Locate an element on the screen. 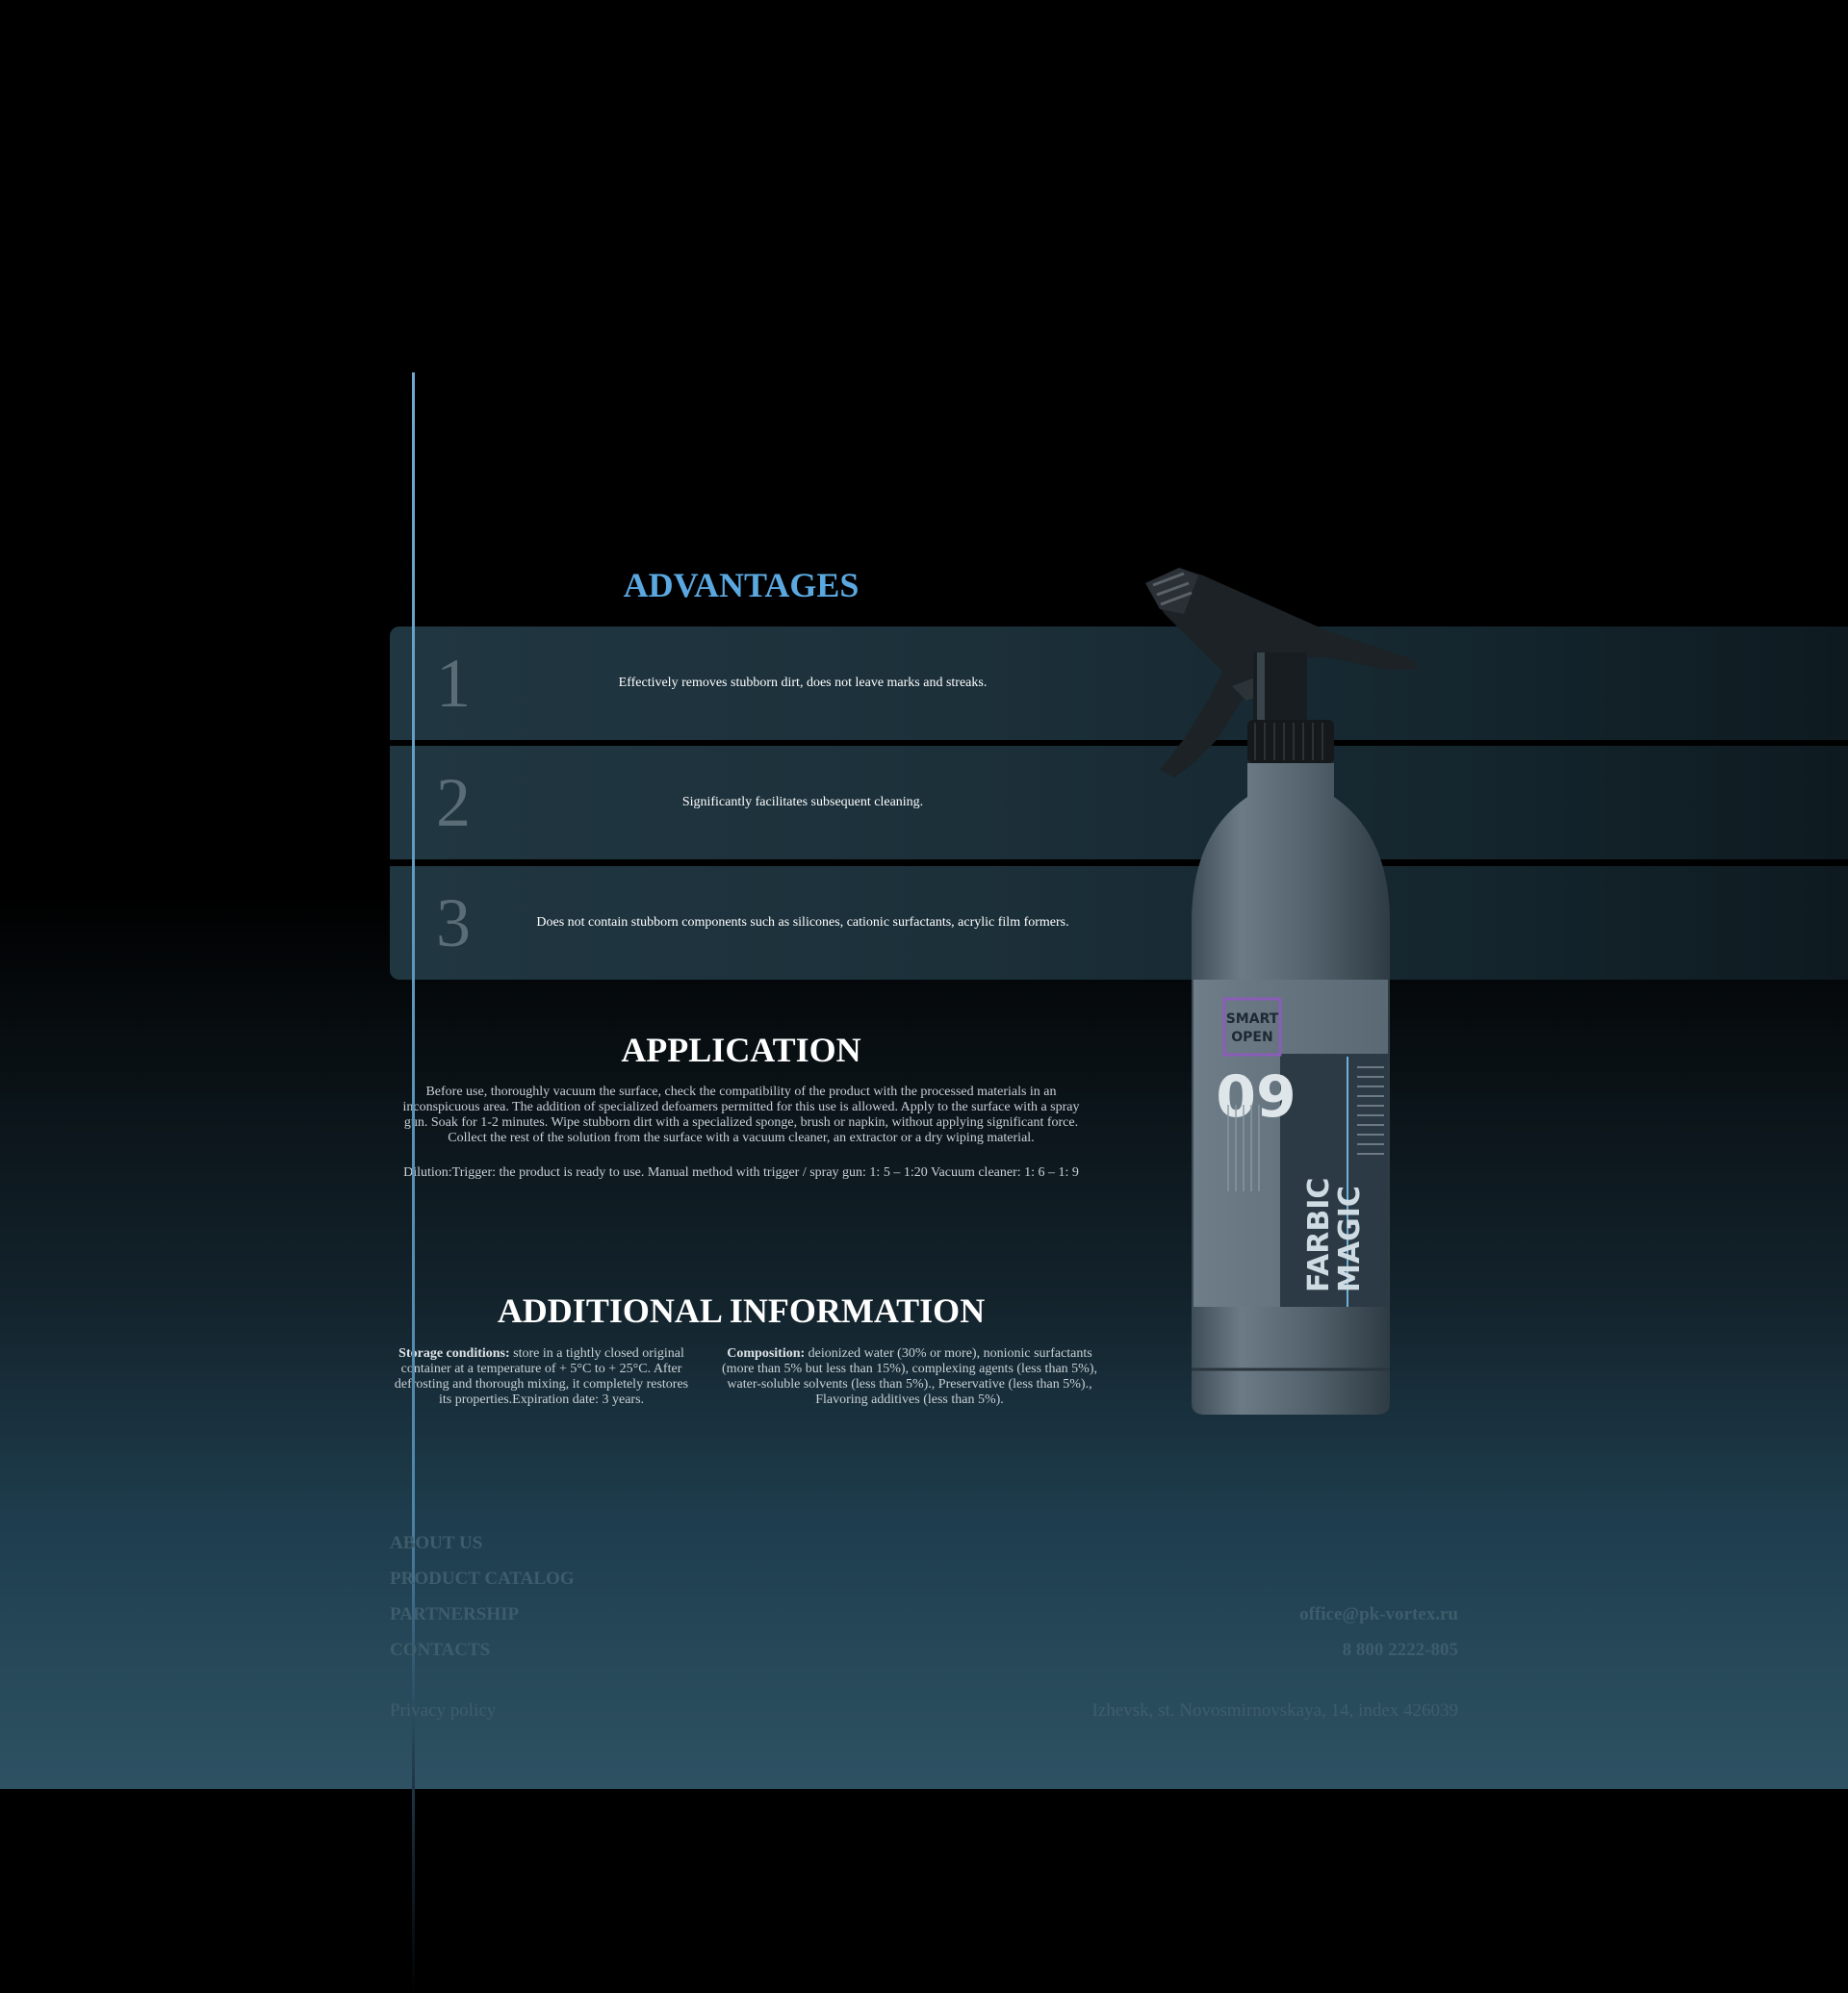  footer-nav-partnership: PARTNERSHIP is located at coordinates (454, 1614).